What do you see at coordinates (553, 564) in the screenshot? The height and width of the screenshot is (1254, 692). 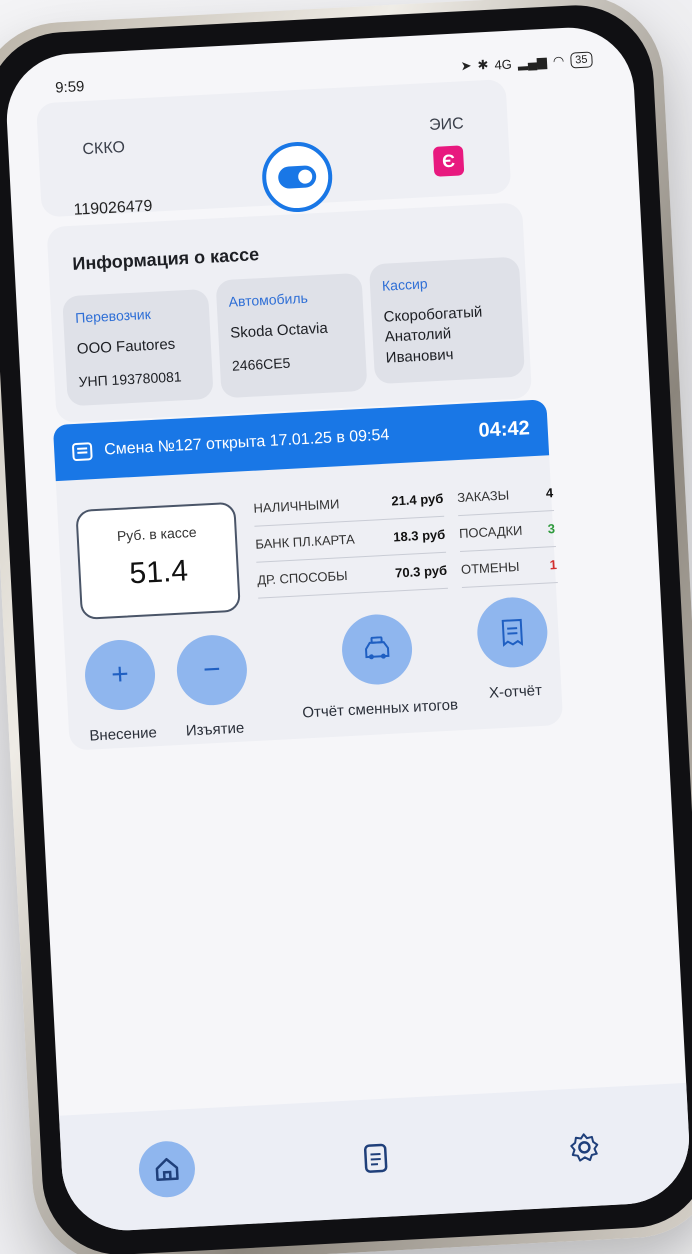 I see `count-value: 1` at bounding box center [553, 564].